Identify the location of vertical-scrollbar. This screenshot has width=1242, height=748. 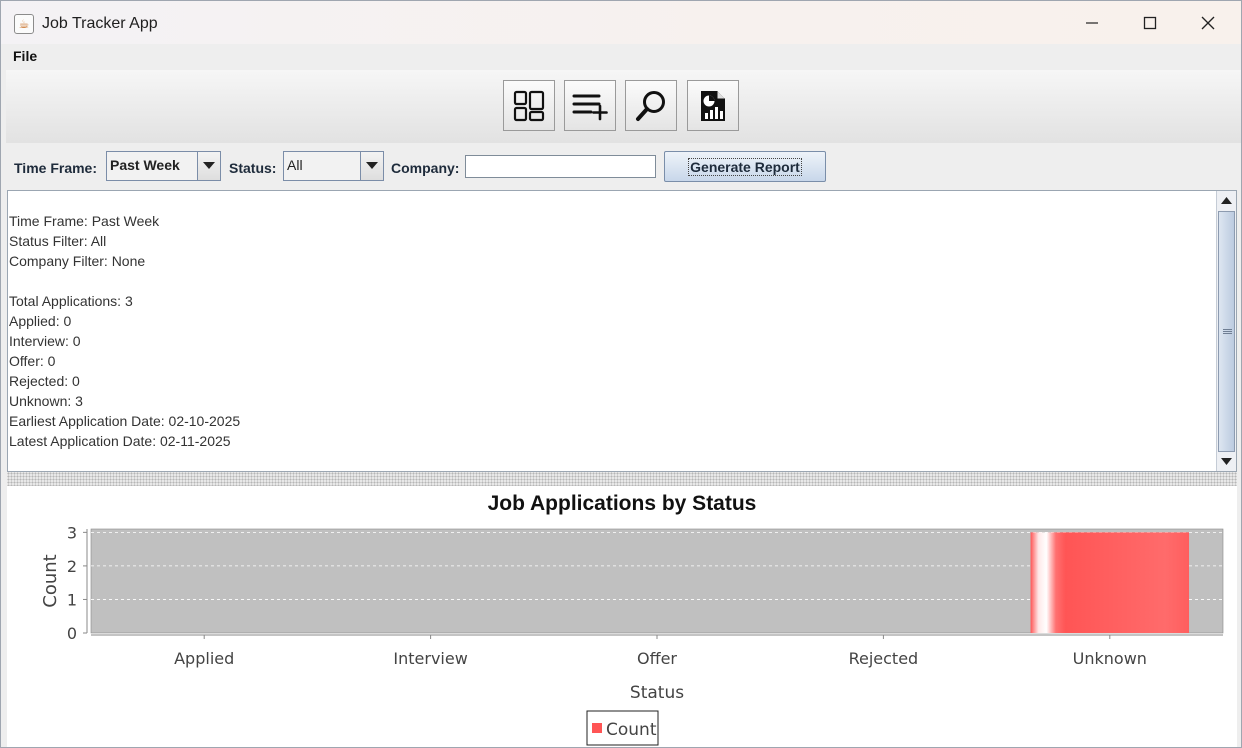
(1226, 331).